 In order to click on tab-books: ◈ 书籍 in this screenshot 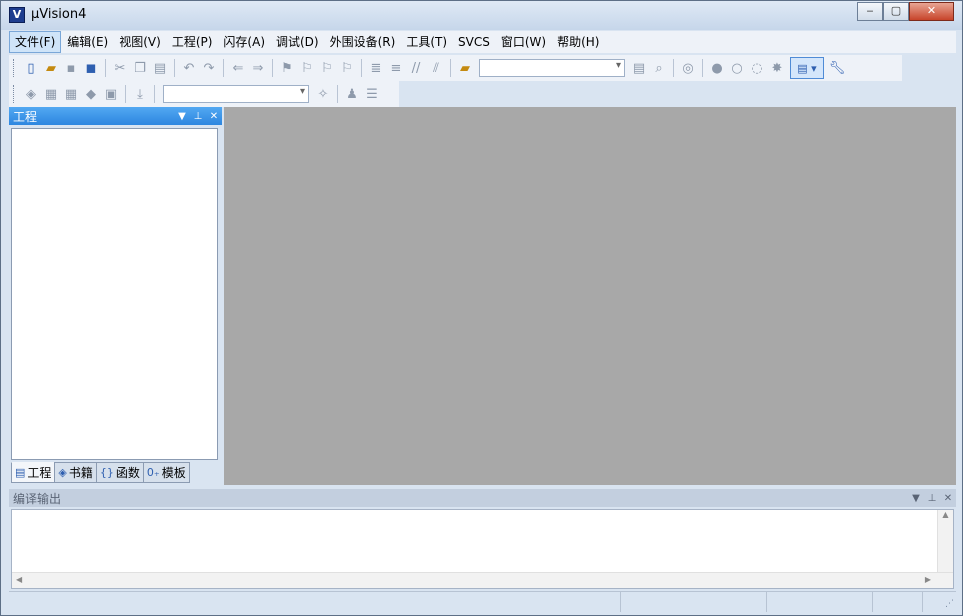, I will do `click(75, 472)`.